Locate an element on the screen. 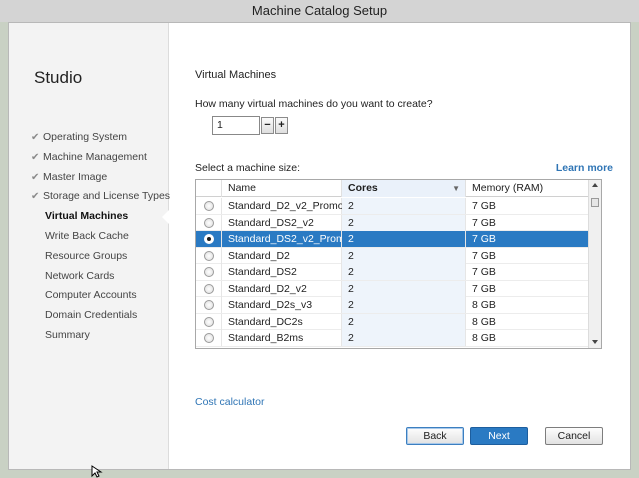 The width and height of the screenshot is (639, 478). table-row: Standard_D2 2 7 GB is located at coordinates (392, 255).